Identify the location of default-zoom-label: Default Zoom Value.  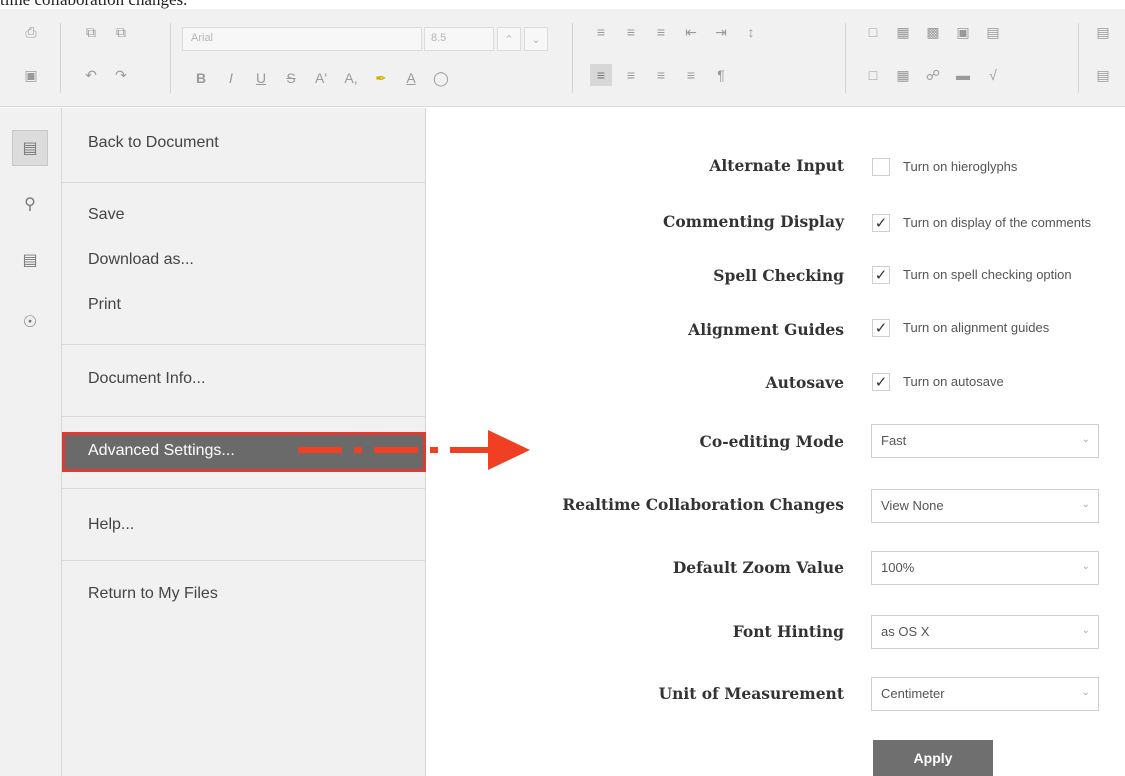
(758, 567).